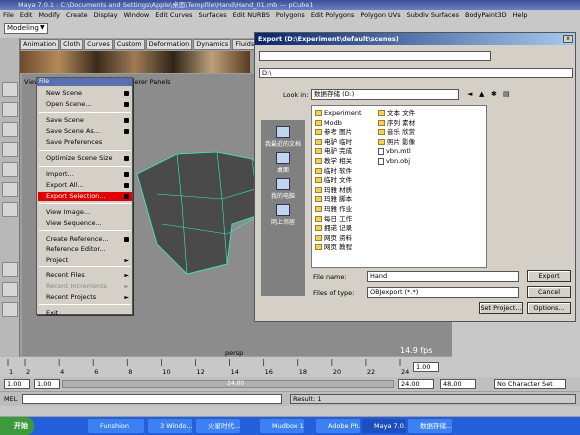 This screenshot has width=580, height=435. Describe the element at coordinates (426, 367) in the screenshot. I see `current-frame-field: 1.00` at that location.